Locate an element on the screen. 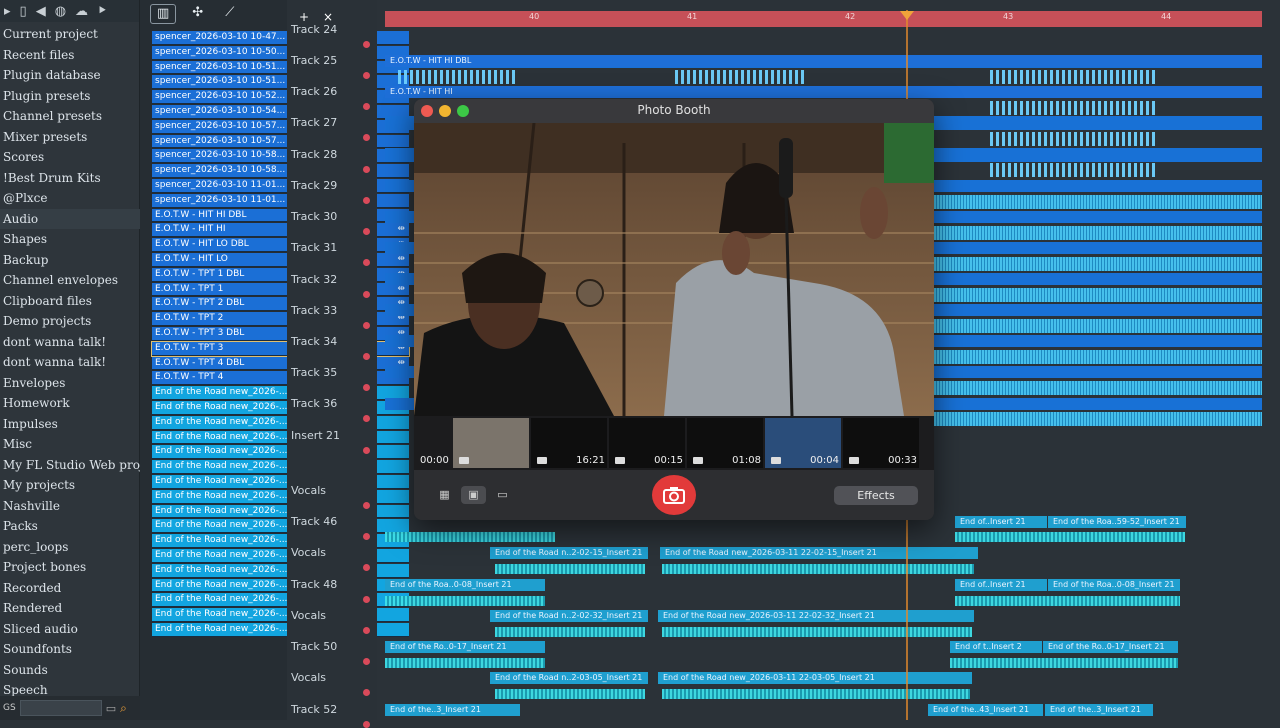 The height and width of the screenshot is (728, 1280). browser-item: My FL Studio Web projects is located at coordinates (70, 465).